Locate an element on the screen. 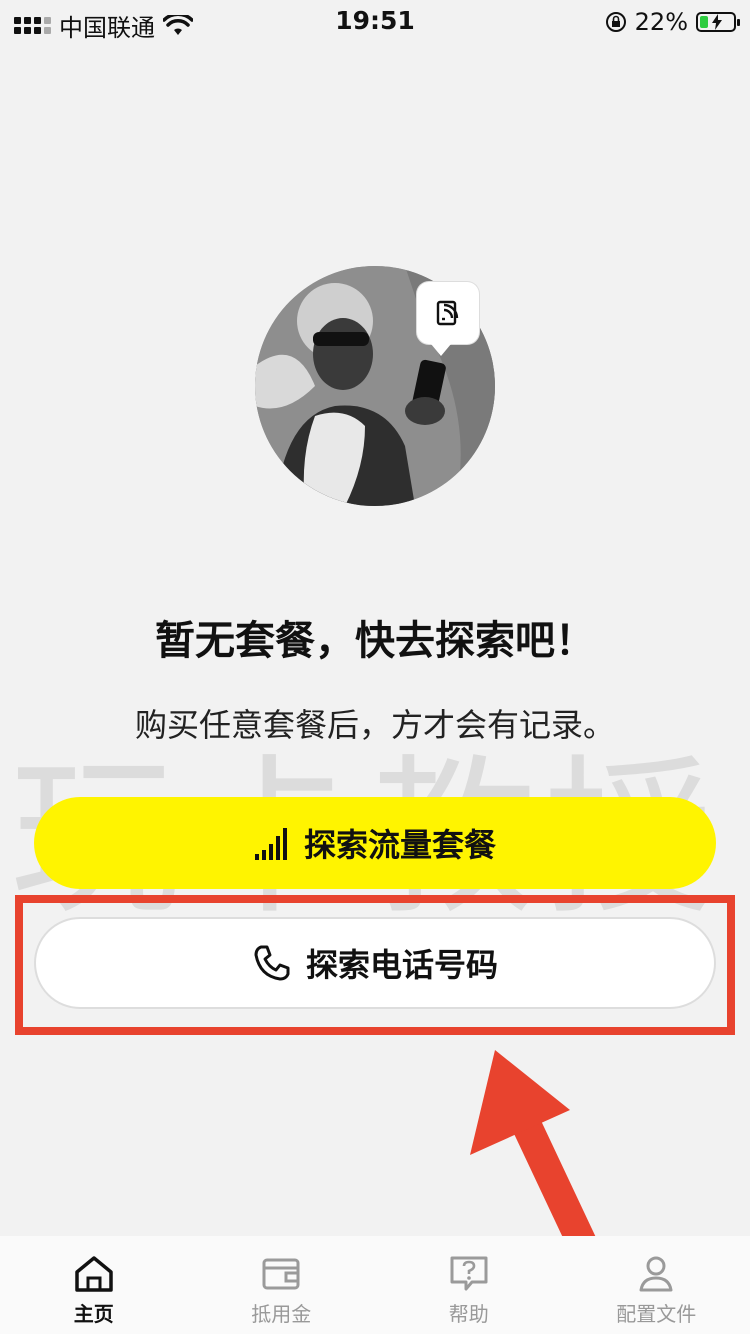  esim-signal-icon is located at coordinates (447, 313).